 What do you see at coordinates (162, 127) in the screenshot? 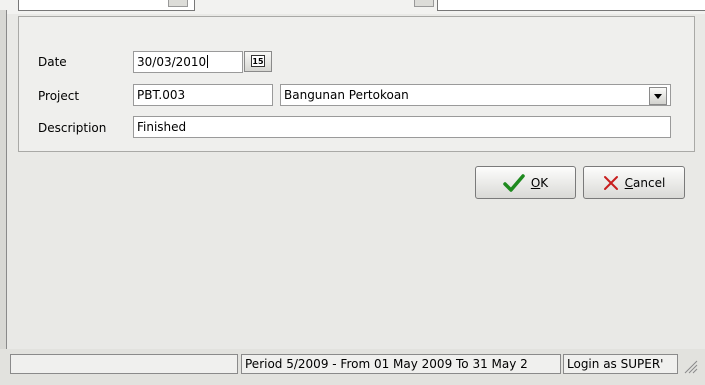
I see `description-value: Finished` at bounding box center [162, 127].